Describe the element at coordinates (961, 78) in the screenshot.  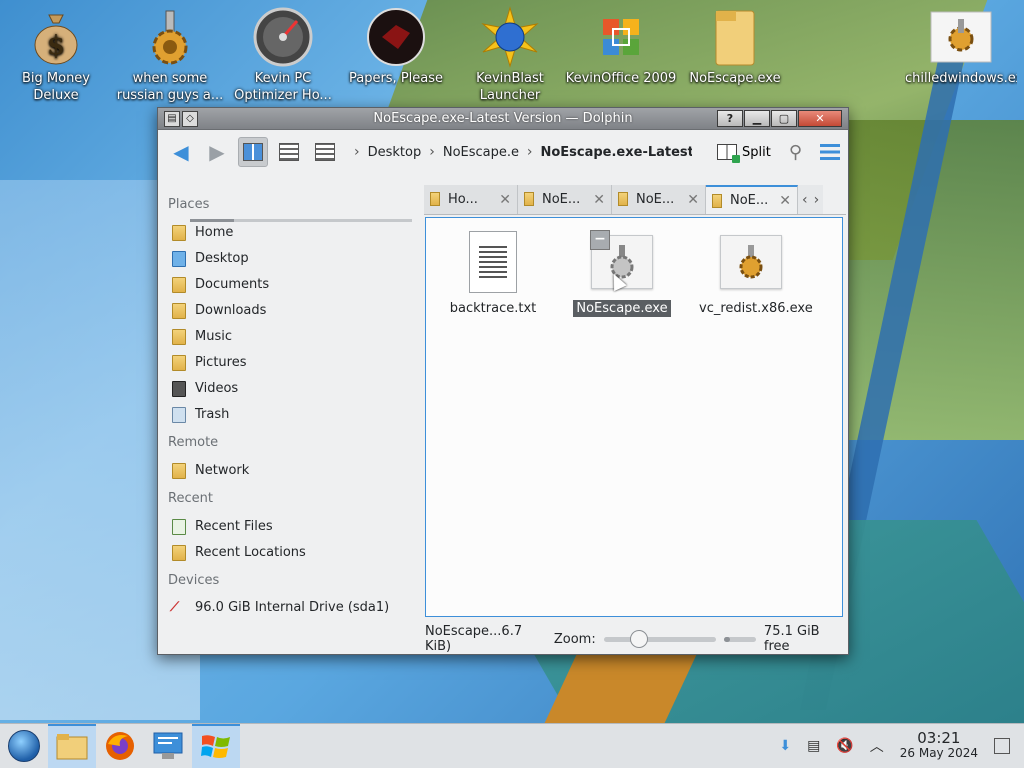
I see `desktop-icon-label: chilledwindows.exe` at that location.